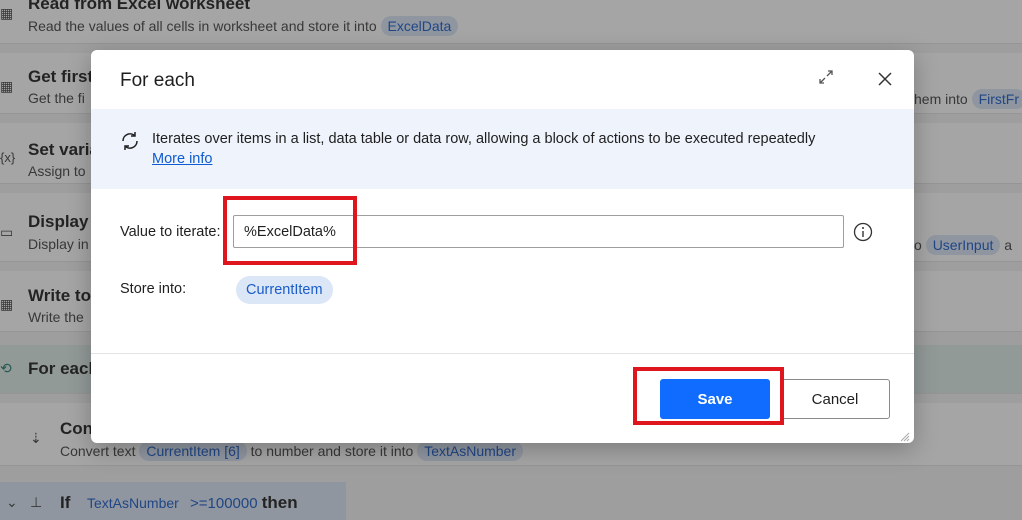  Describe the element at coordinates (502, 353) in the screenshot. I see `footer-divider` at that location.